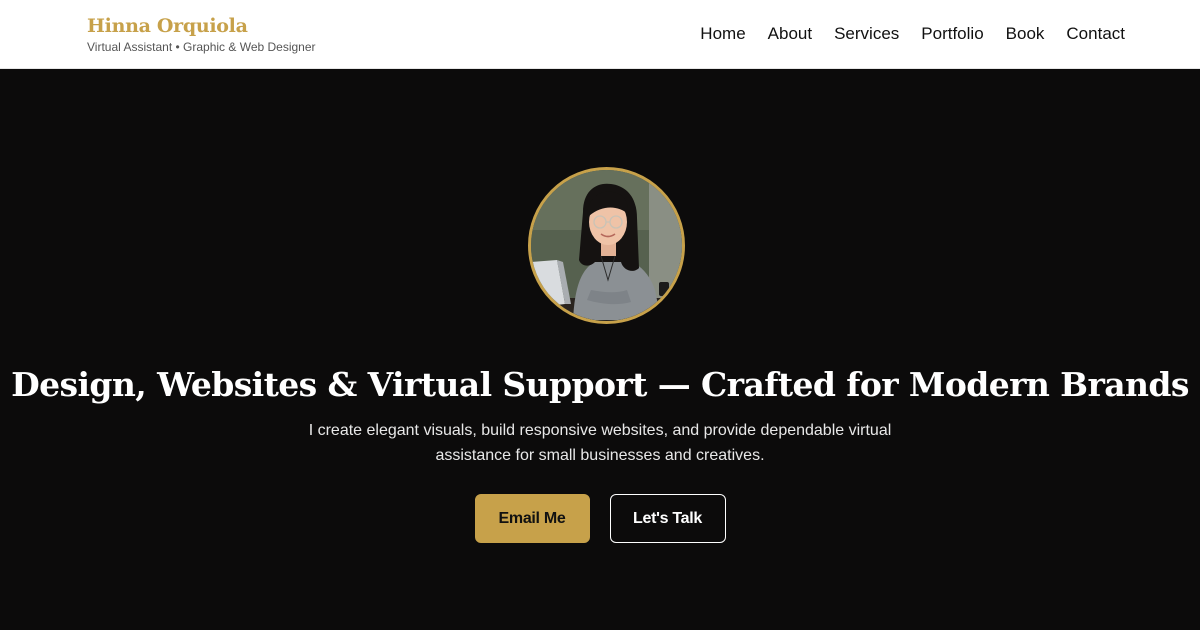 This screenshot has width=1200, height=630. Describe the element at coordinates (667, 518) in the screenshot. I see `lets-talk-button: Let's Talk` at that location.